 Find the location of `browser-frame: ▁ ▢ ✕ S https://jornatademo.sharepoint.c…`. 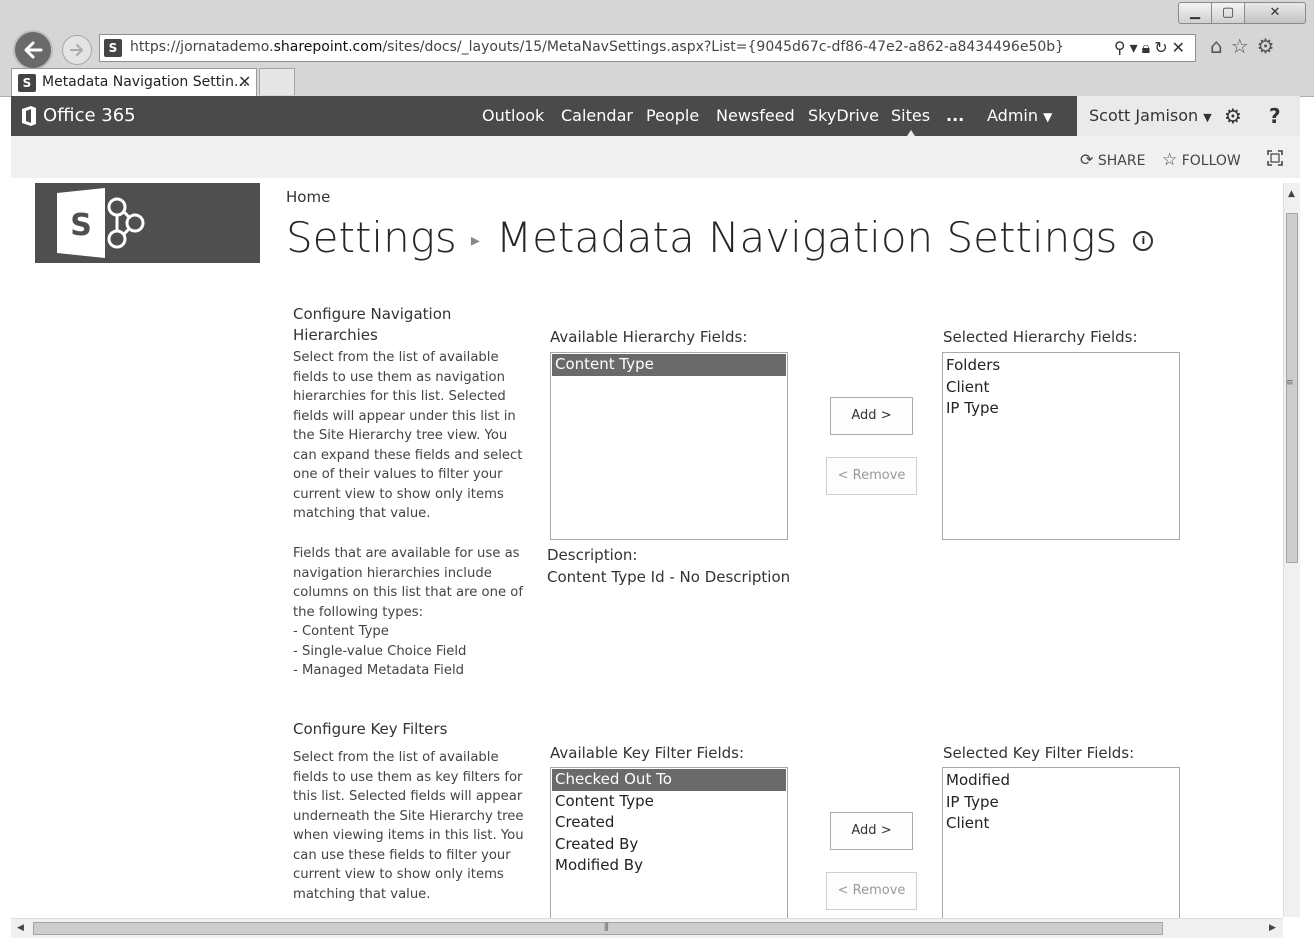

browser-frame: ▁ ▢ ✕ S https://jornatademo.sharepoint.c… is located at coordinates (657, 48).